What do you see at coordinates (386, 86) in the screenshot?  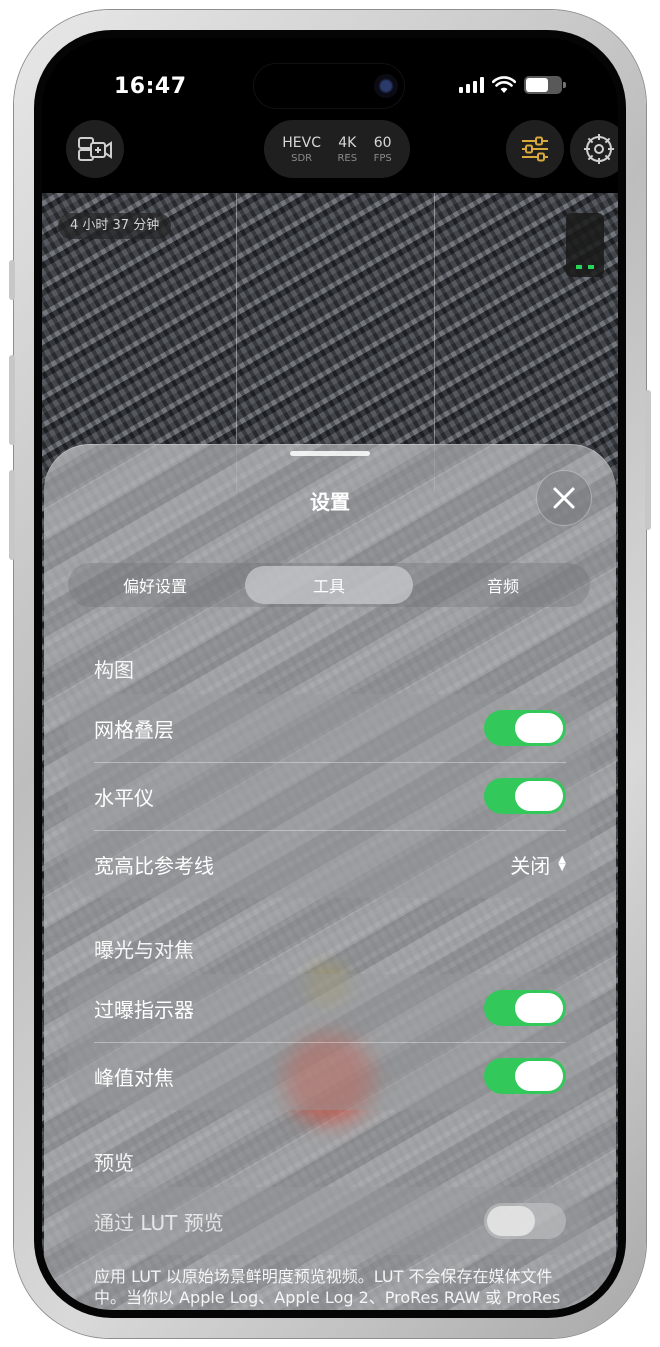 I see `front-camera` at bounding box center [386, 86].